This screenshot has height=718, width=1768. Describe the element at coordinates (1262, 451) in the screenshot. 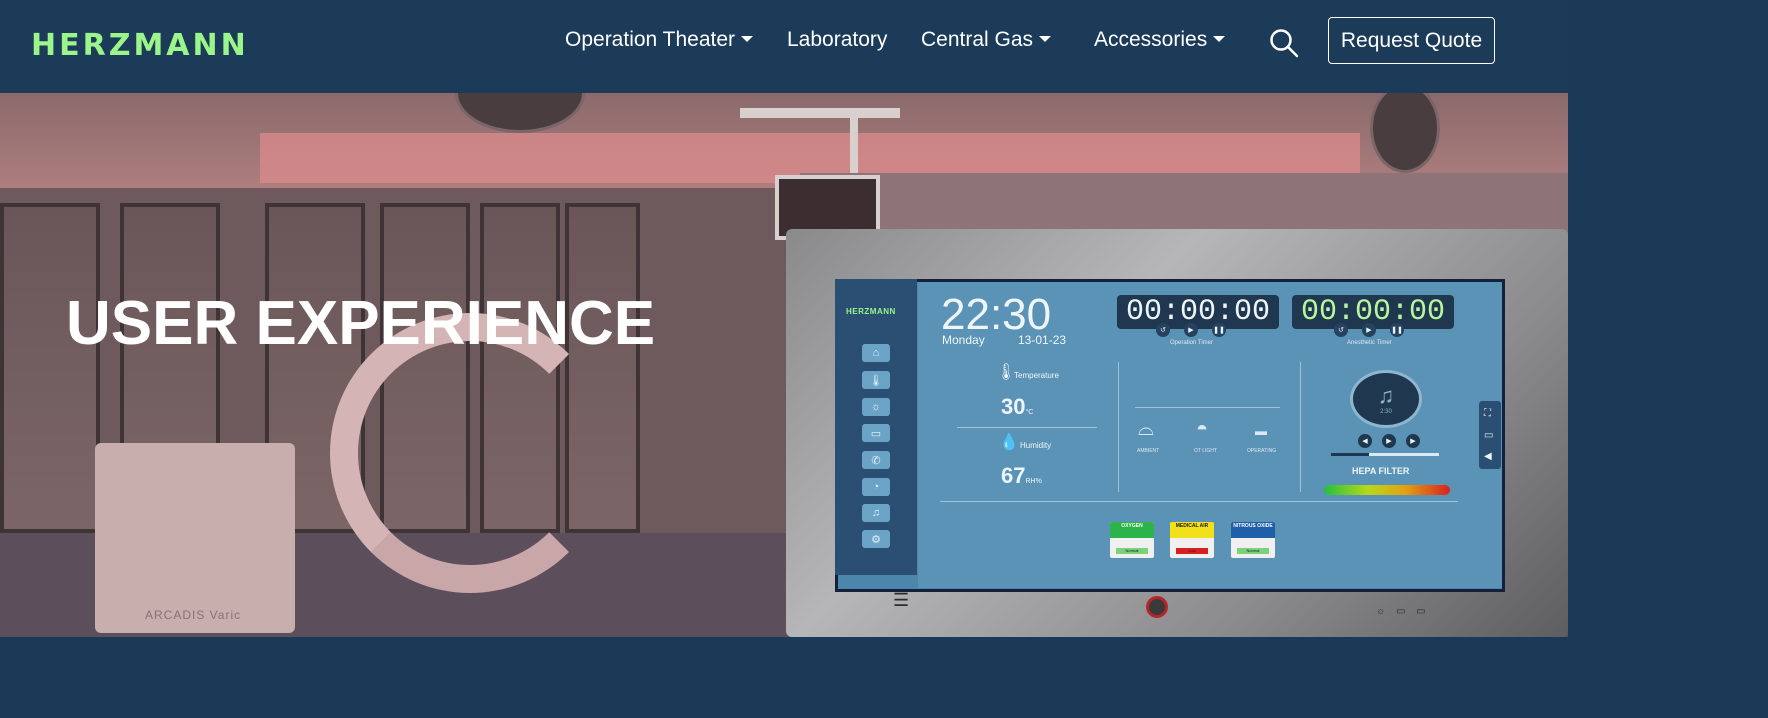

I see `light-label-operating: OPERATING` at that location.